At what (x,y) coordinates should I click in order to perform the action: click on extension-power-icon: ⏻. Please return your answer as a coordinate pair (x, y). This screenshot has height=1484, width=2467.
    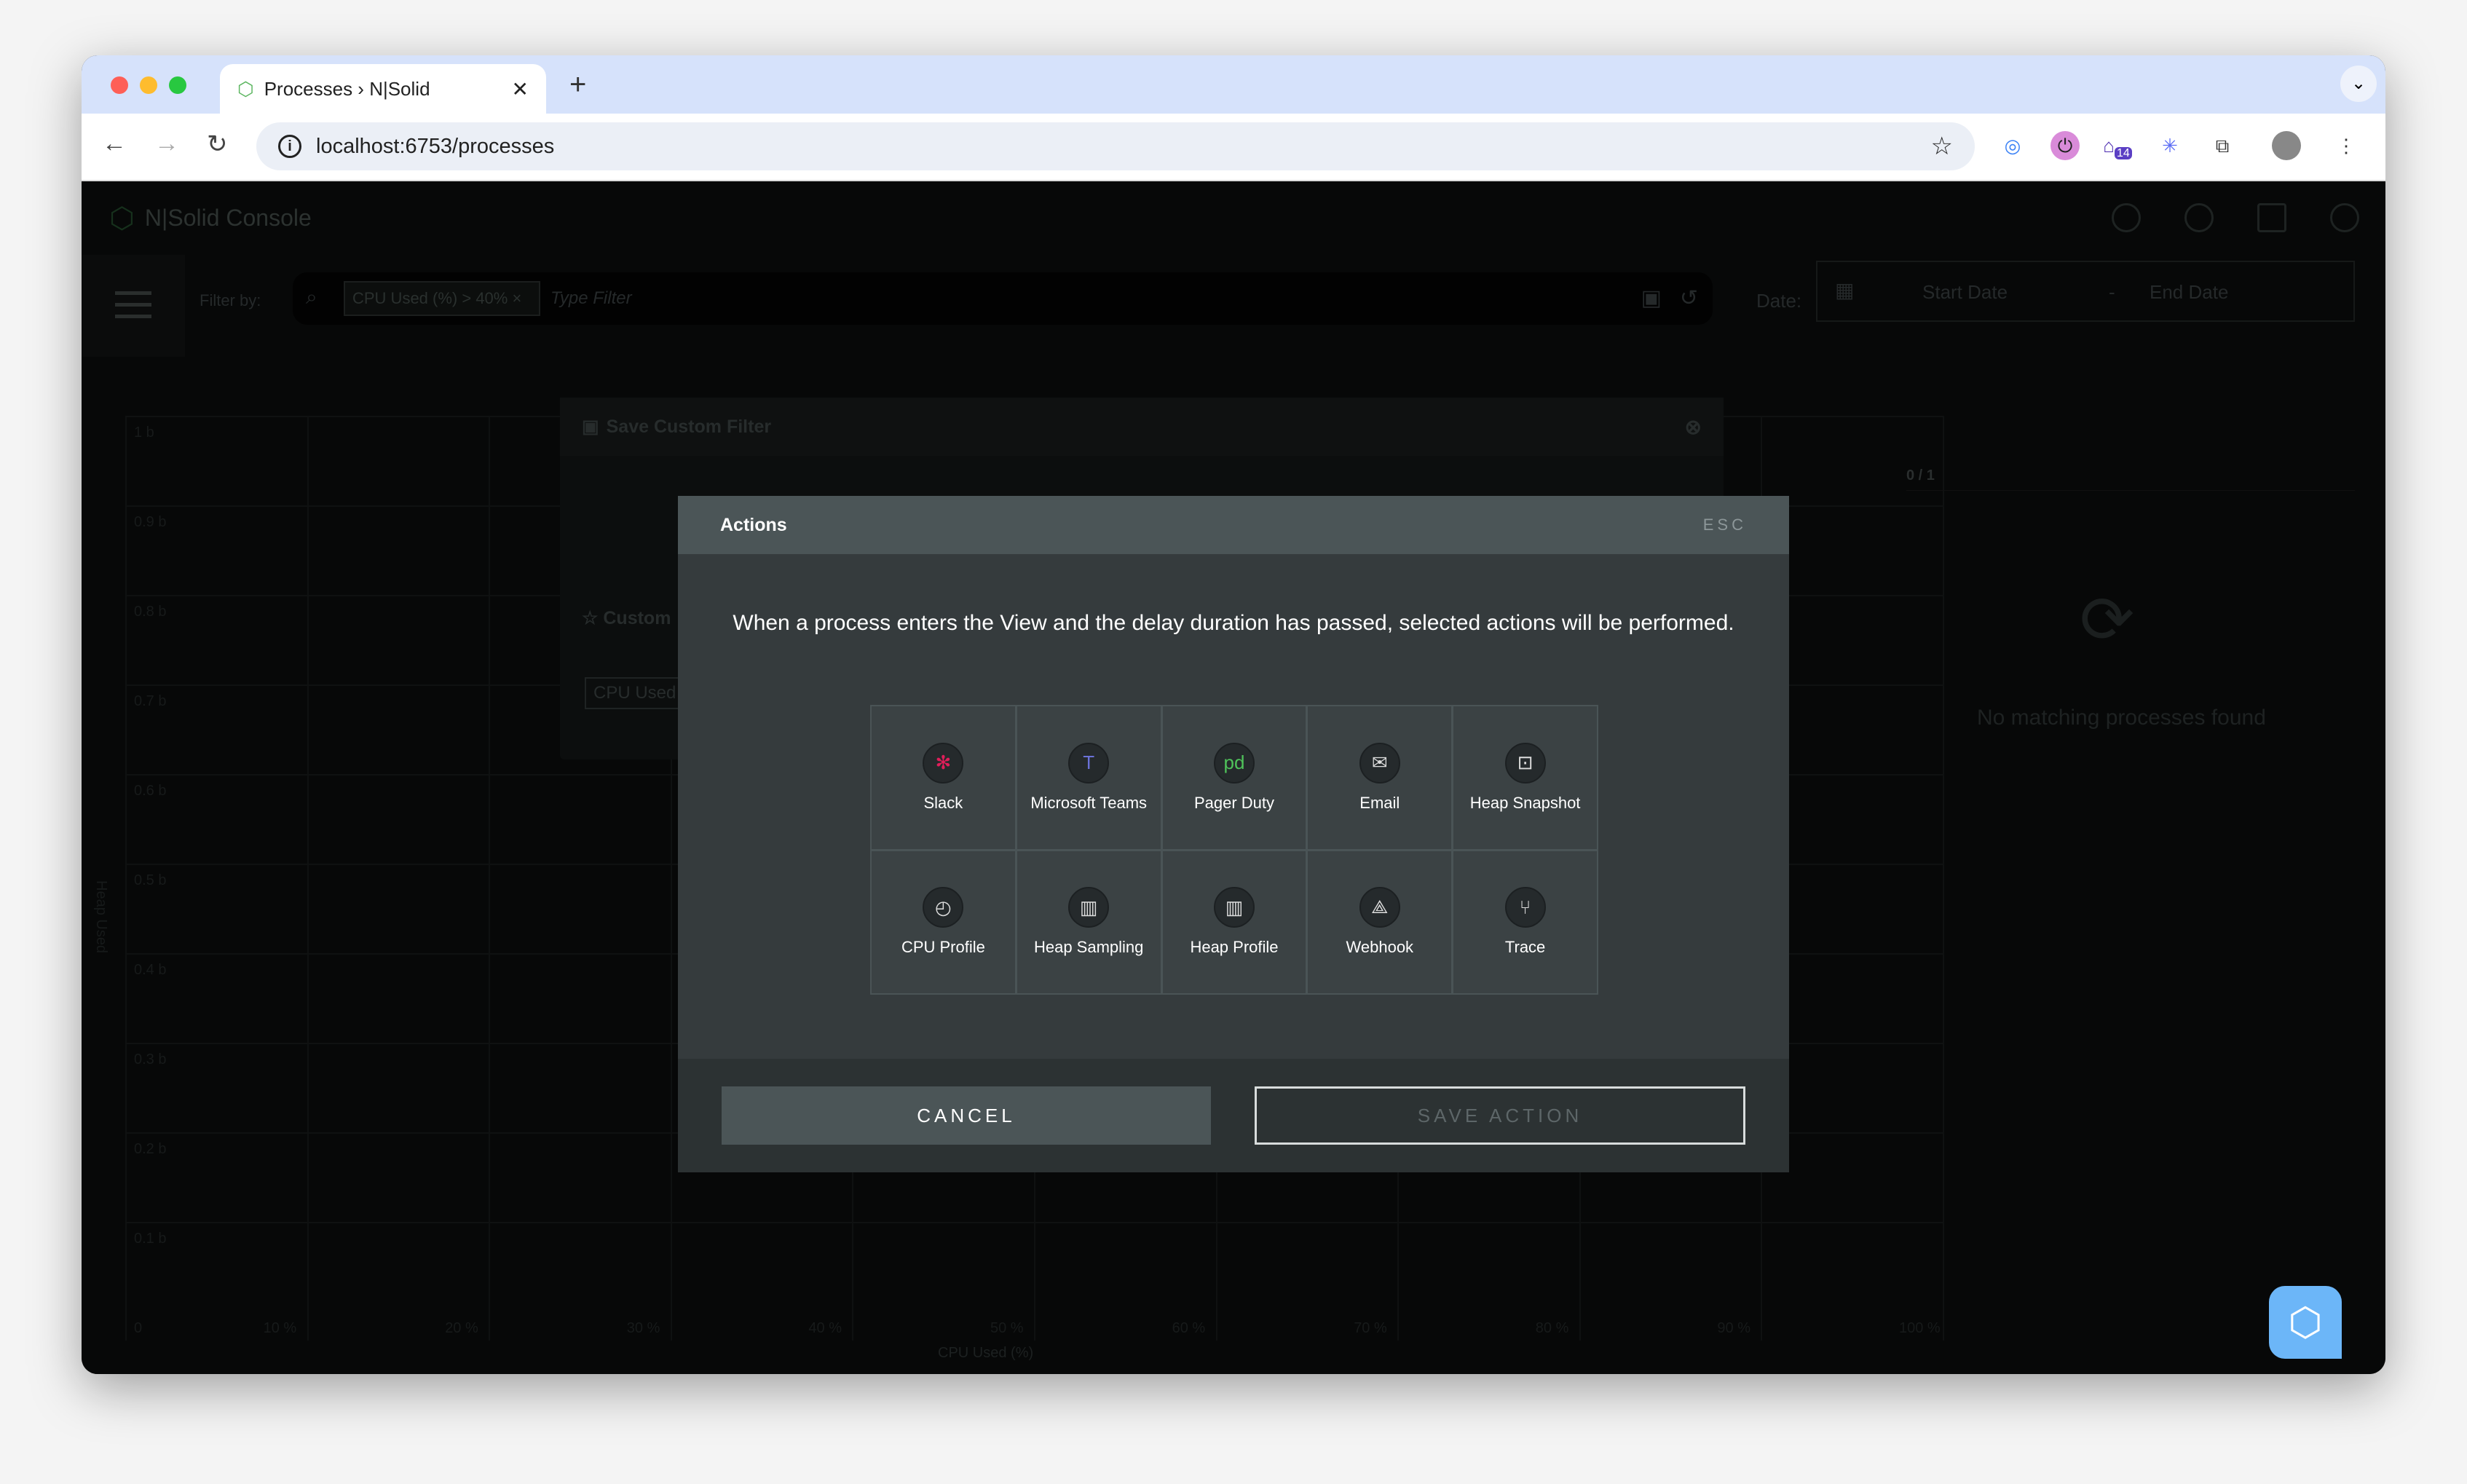
    Looking at the image, I should click on (2065, 145).